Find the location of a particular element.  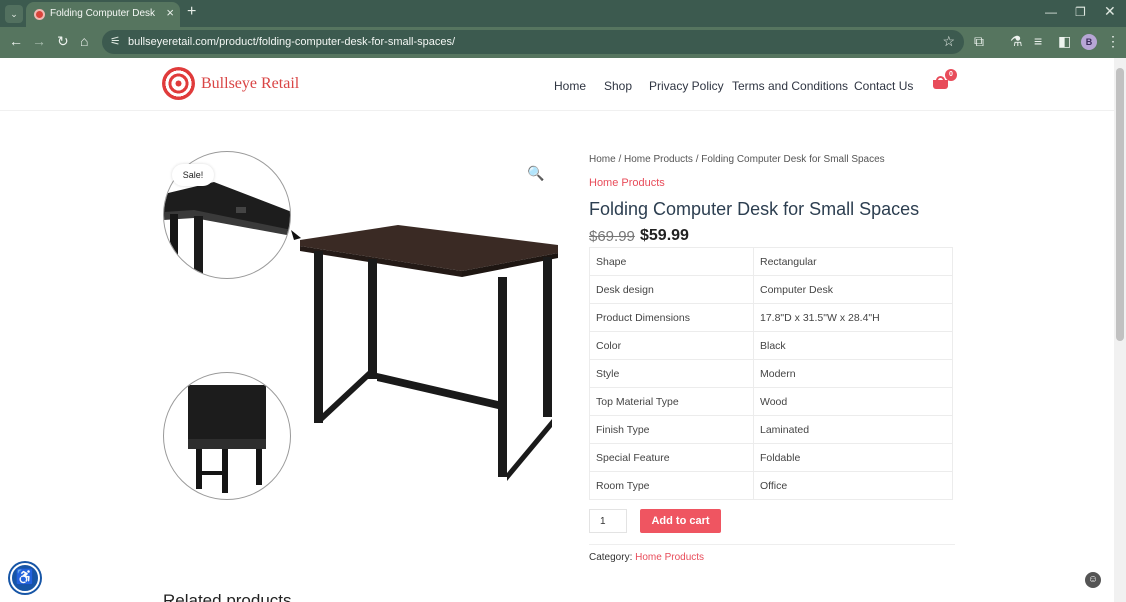

product-title: Folding Computer Desk for Small Spaces is located at coordinates (754, 209).